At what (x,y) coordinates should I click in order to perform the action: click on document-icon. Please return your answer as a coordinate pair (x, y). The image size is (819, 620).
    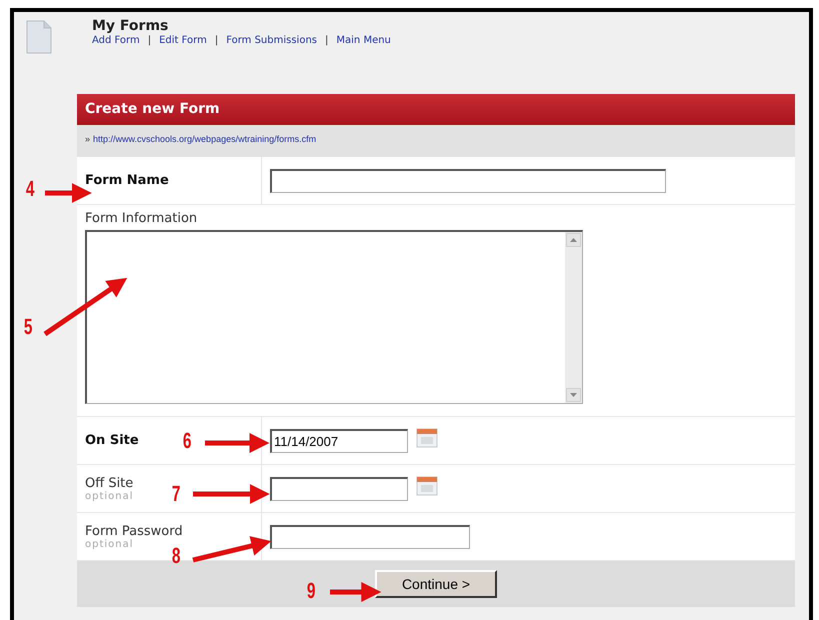
    Looking at the image, I should click on (39, 37).